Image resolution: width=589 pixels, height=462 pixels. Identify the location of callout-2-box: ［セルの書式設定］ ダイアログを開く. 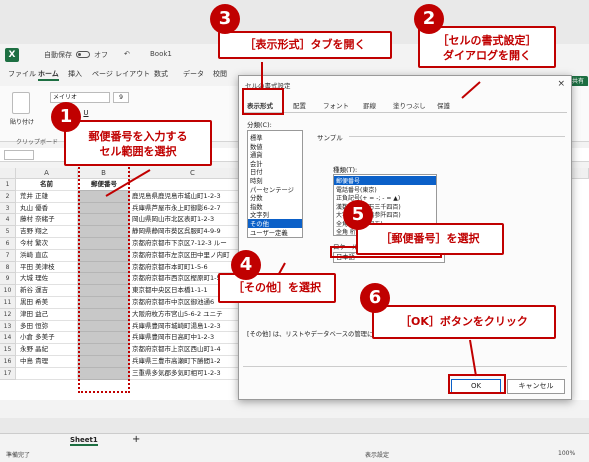
(487, 47).